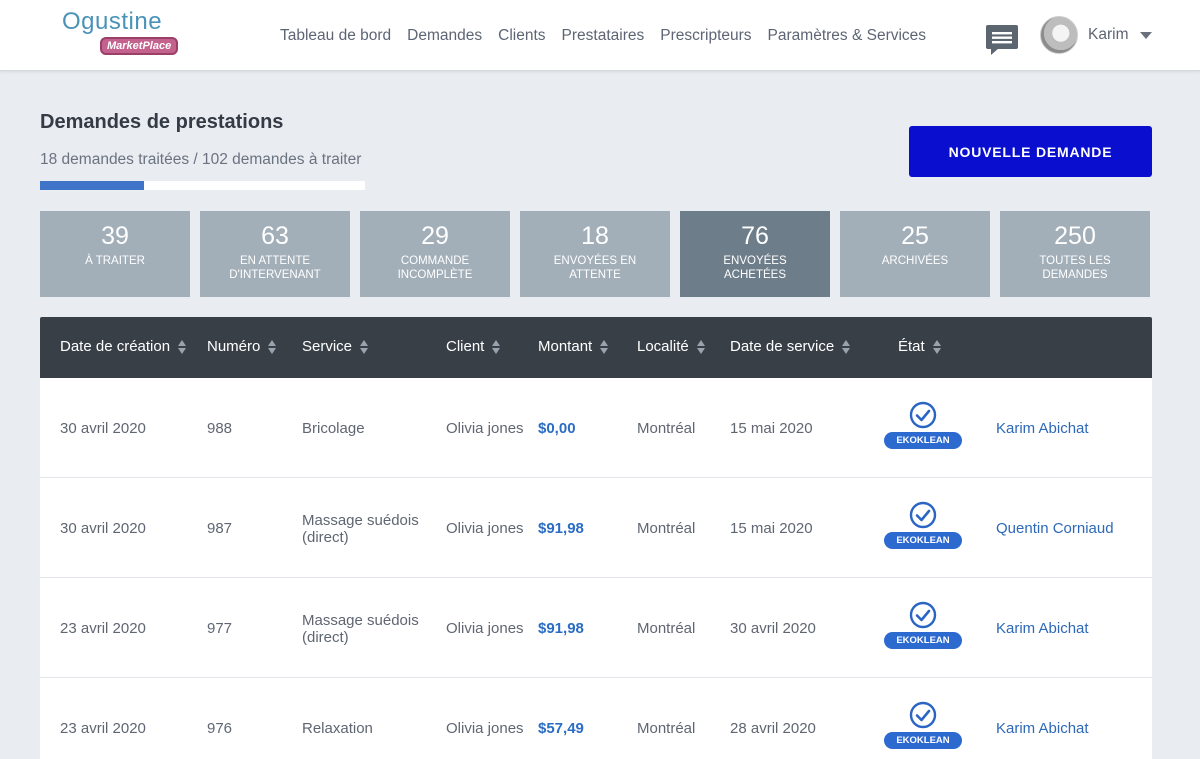 The image size is (1200, 759). Describe the element at coordinates (327, 346) in the screenshot. I see `column-header-label: Service` at that location.